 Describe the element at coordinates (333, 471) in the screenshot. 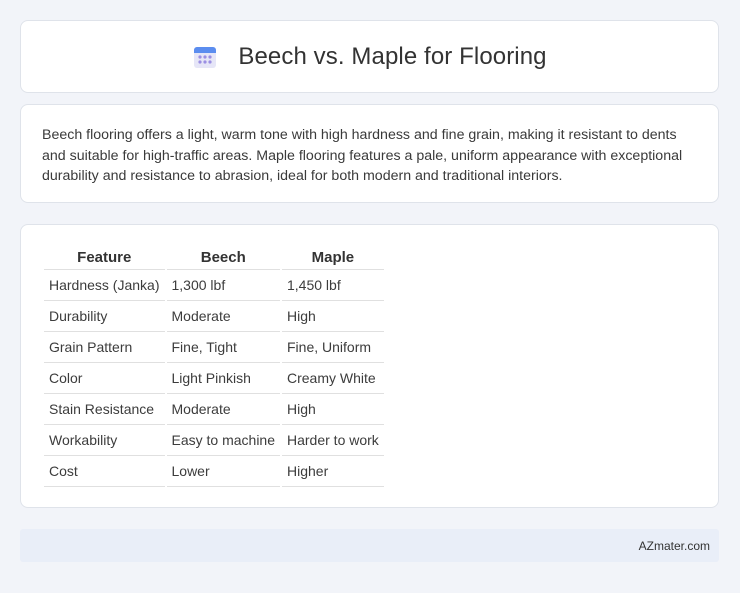

I see `table-cell: Higher` at that location.